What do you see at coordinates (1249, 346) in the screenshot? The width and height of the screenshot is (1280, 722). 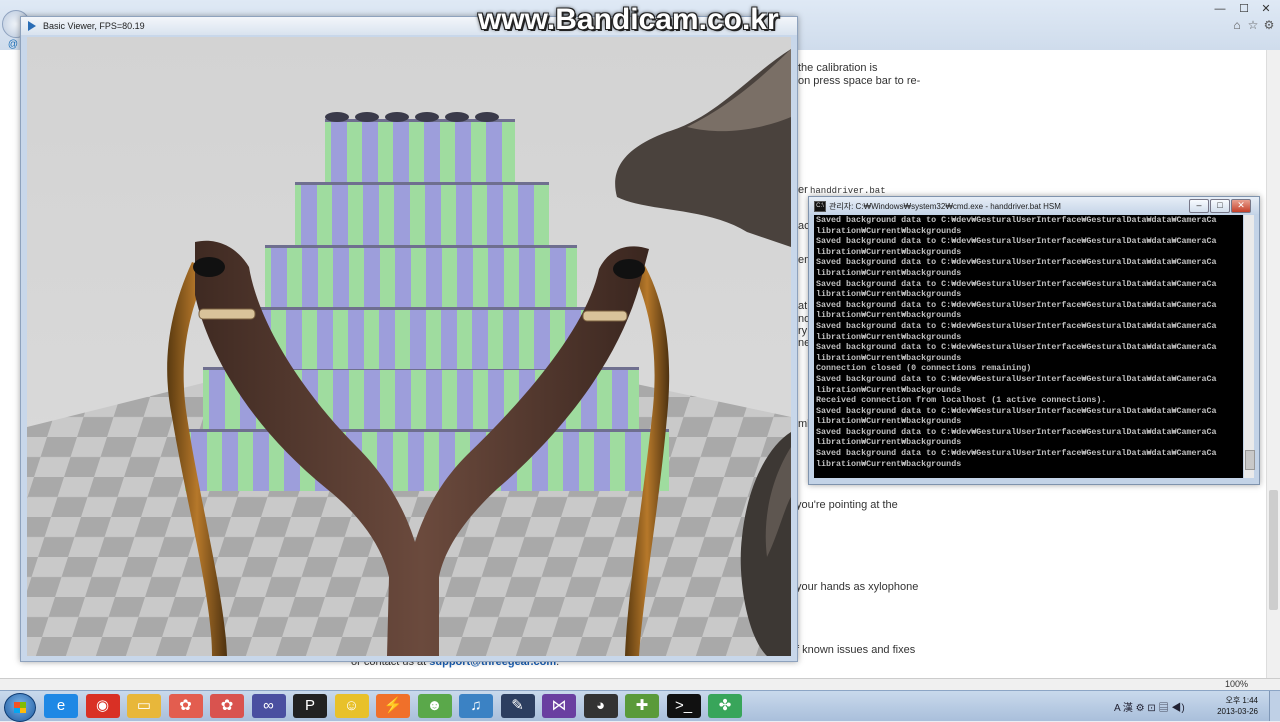 I see `cmd-scrollbar` at bounding box center [1249, 346].